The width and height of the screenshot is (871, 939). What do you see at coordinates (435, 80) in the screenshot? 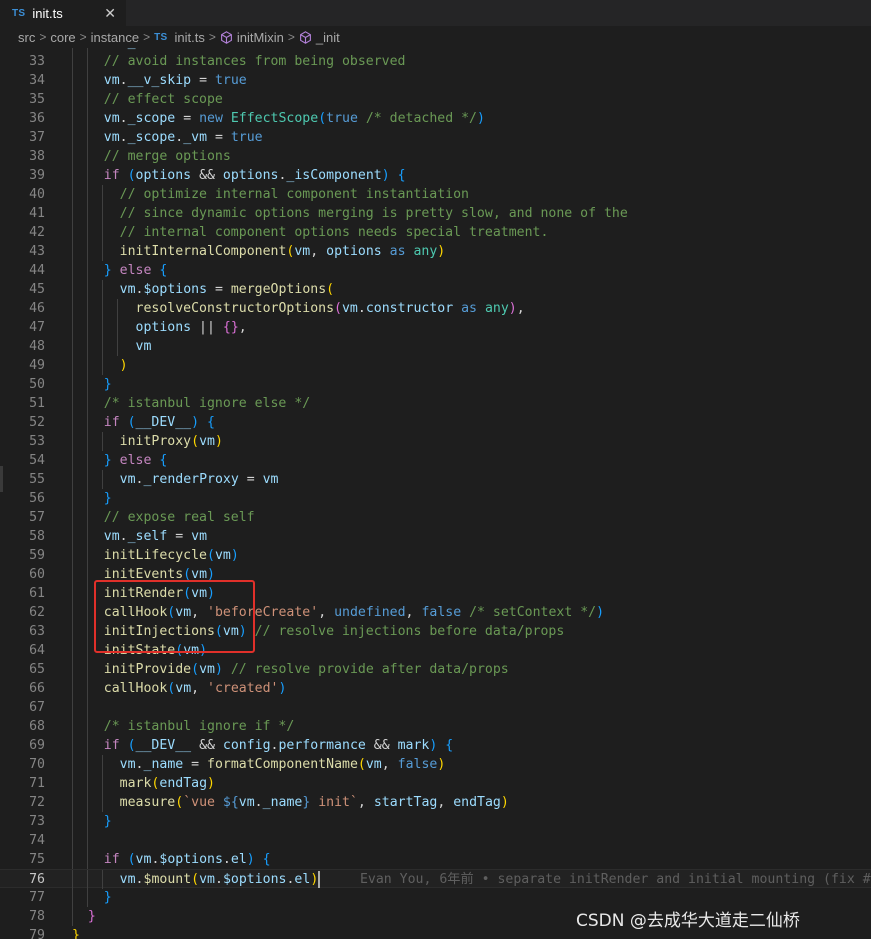
I see `code-line: 34 vm.__v_skip = true` at bounding box center [435, 80].